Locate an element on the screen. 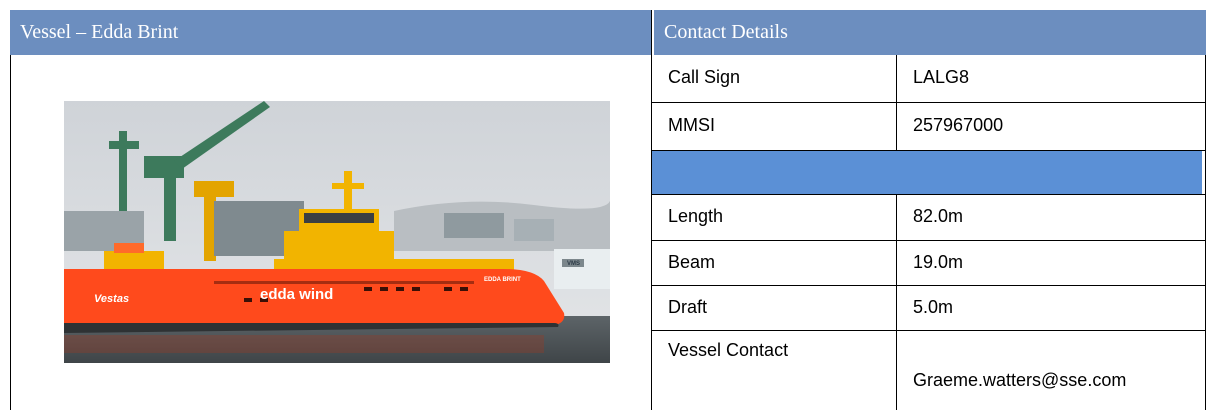 This screenshot has width=1214, height=410. hull-branding: edda wind is located at coordinates (296, 294).